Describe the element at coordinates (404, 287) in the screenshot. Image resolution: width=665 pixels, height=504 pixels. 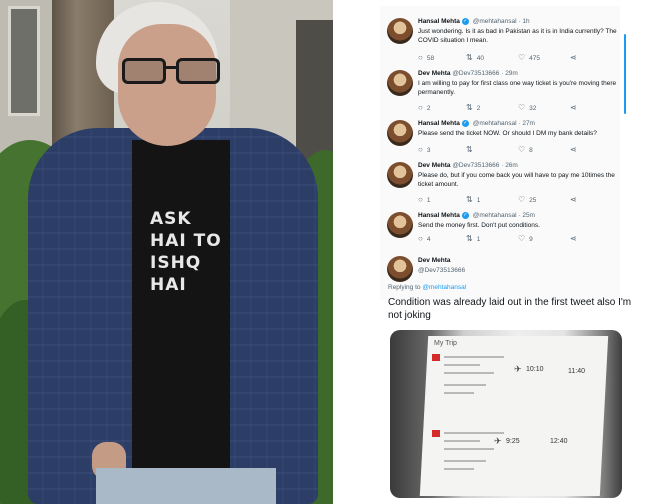
I see `replying-to-label: Replying to` at that location.